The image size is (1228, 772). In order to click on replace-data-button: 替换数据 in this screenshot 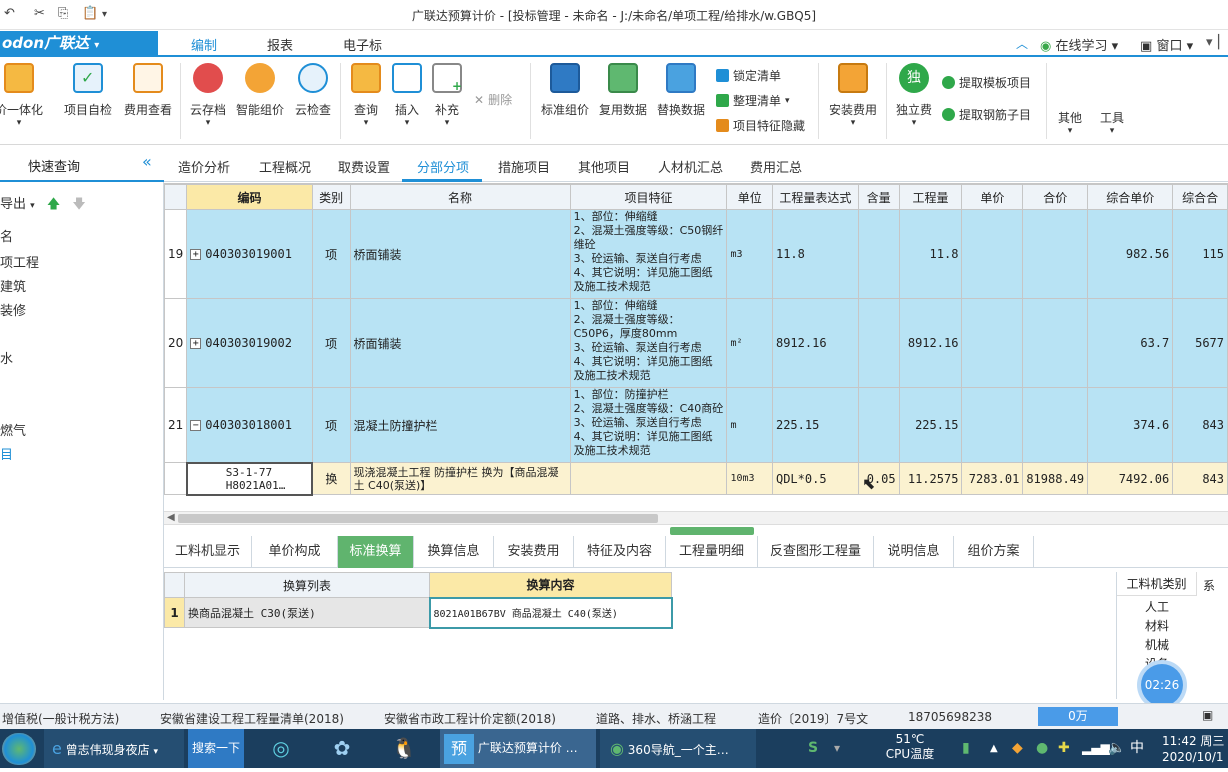, I will do `click(681, 90)`.